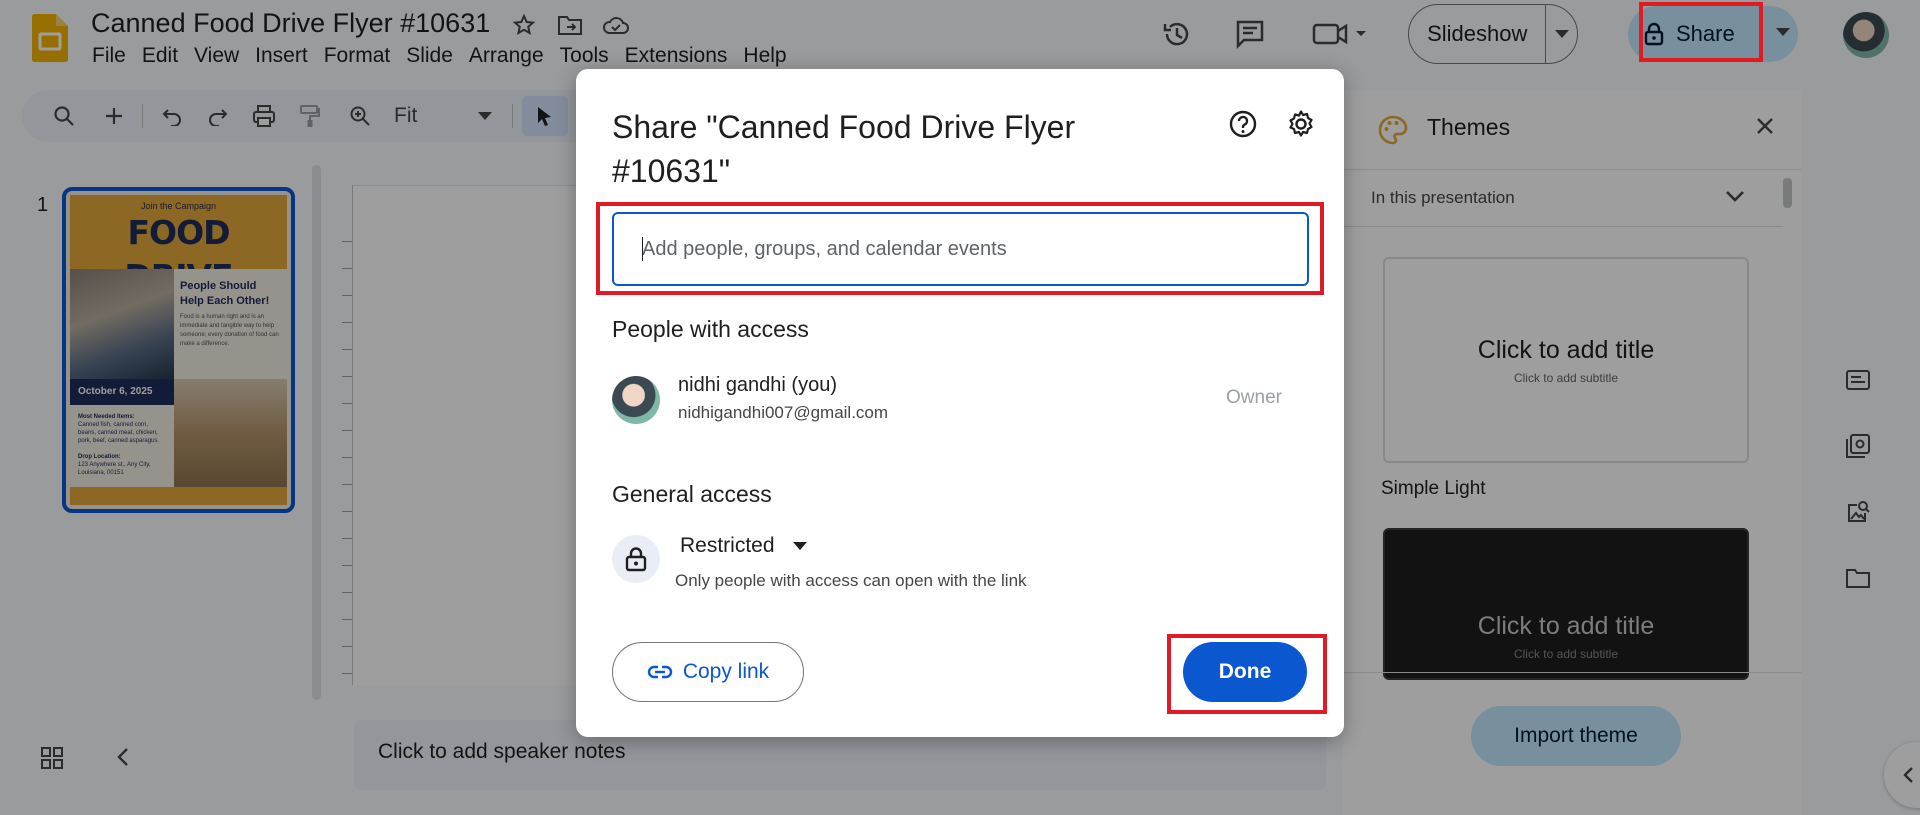 The image size is (1920, 815). I want to click on add-people-input, so click(960, 249).